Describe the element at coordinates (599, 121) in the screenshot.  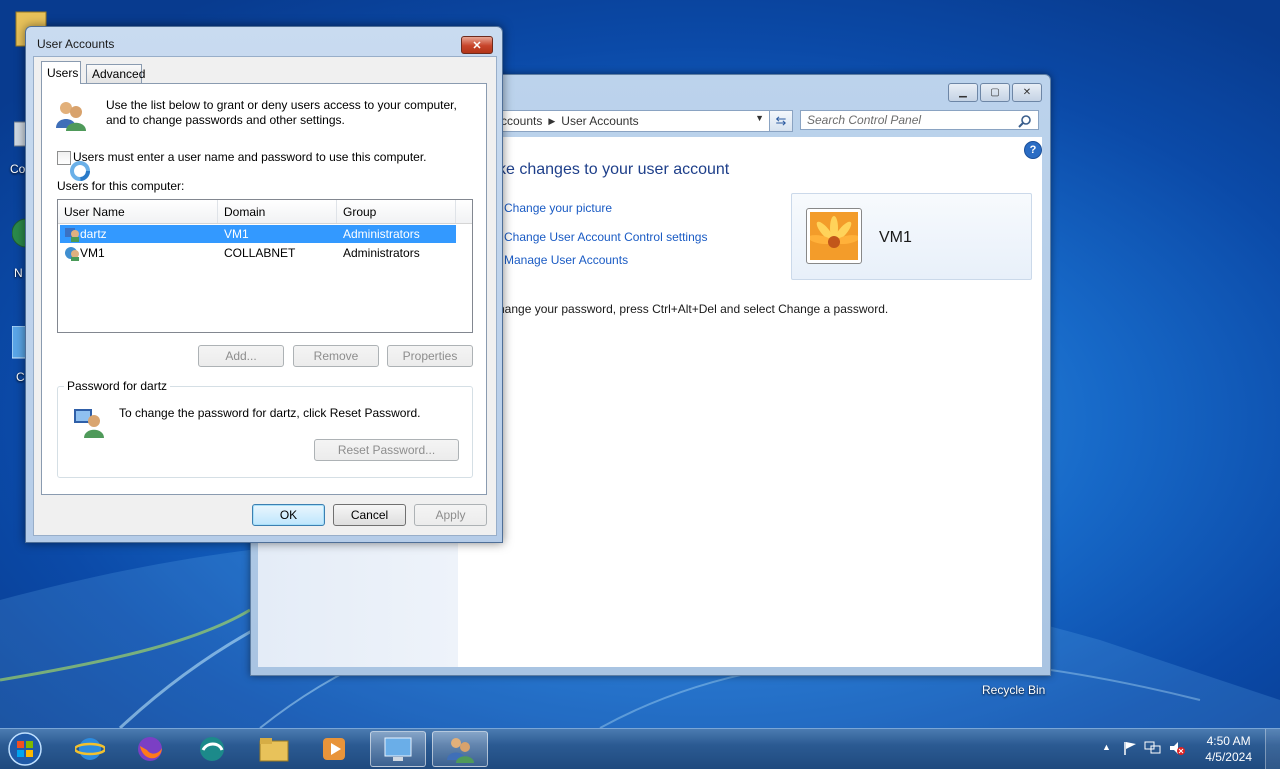
I see `breadcrumb-current: User Accounts` at that location.